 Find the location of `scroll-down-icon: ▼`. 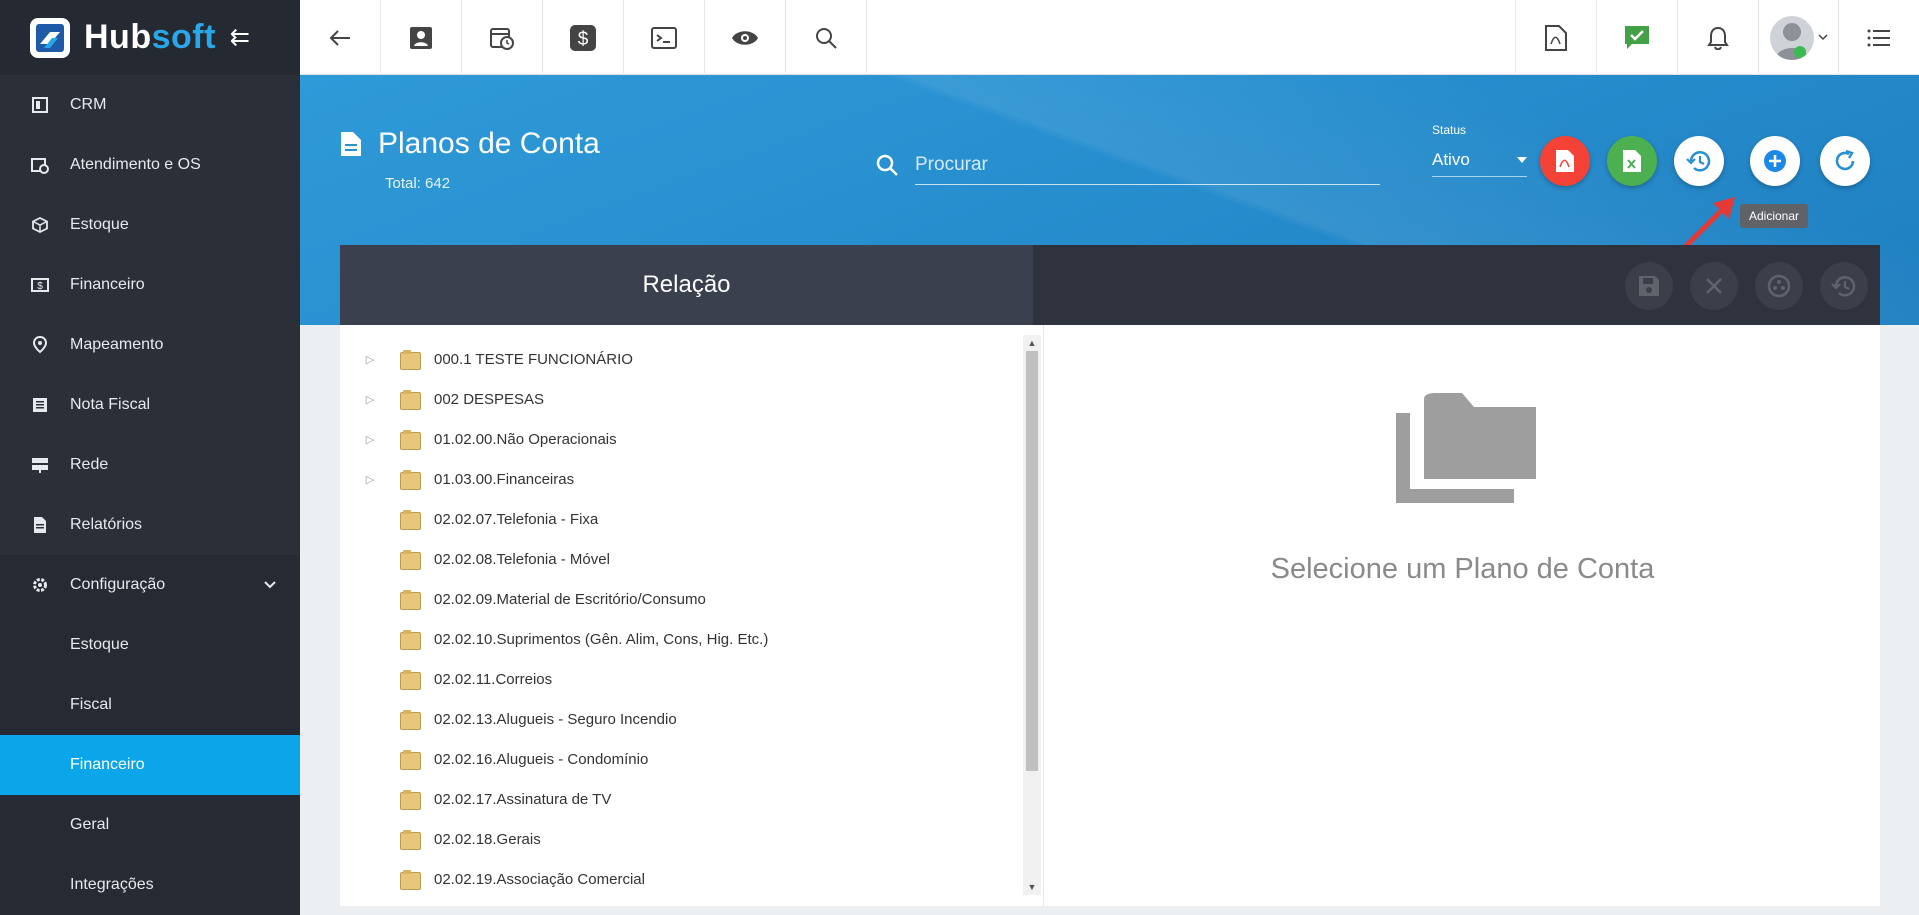

scroll-down-icon: ▼ is located at coordinates (1032, 887).